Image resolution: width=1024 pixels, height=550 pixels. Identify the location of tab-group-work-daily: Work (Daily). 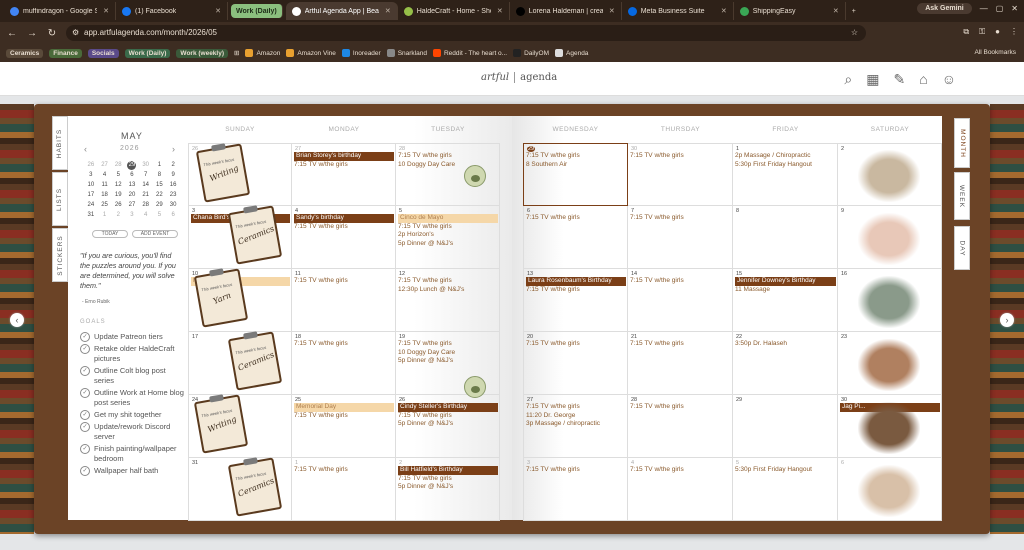
(257, 11).